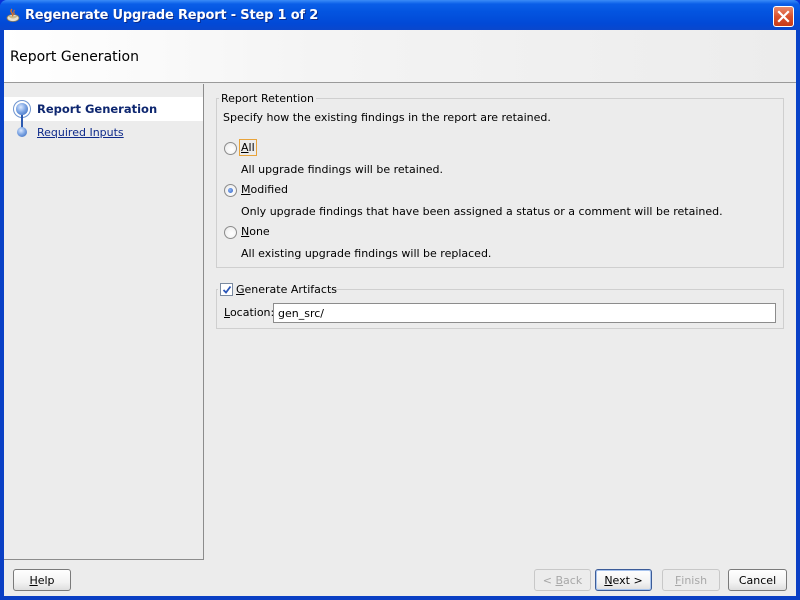  Describe the element at coordinates (33, 580) in the screenshot. I see `mnemonic: H` at that location.